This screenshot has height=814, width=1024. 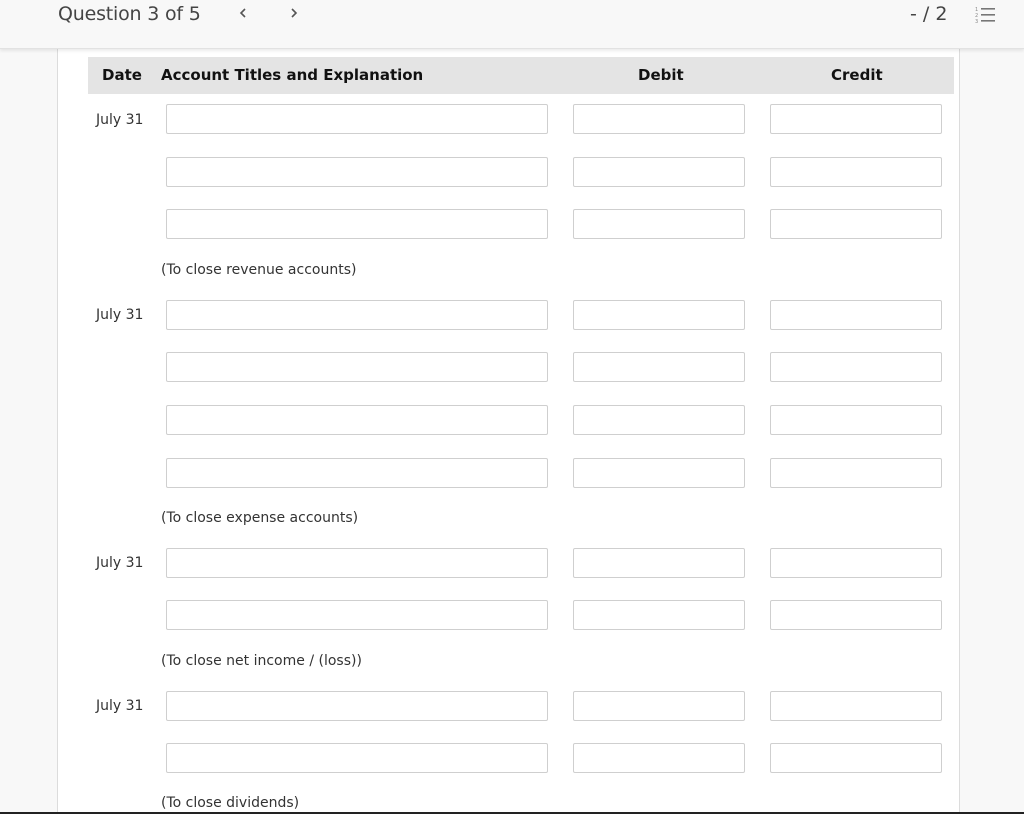 What do you see at coordinates (230, 803) in the screenshot?
I see `entry-explanation: (To close dividends)` at bounding box center [230, 803].